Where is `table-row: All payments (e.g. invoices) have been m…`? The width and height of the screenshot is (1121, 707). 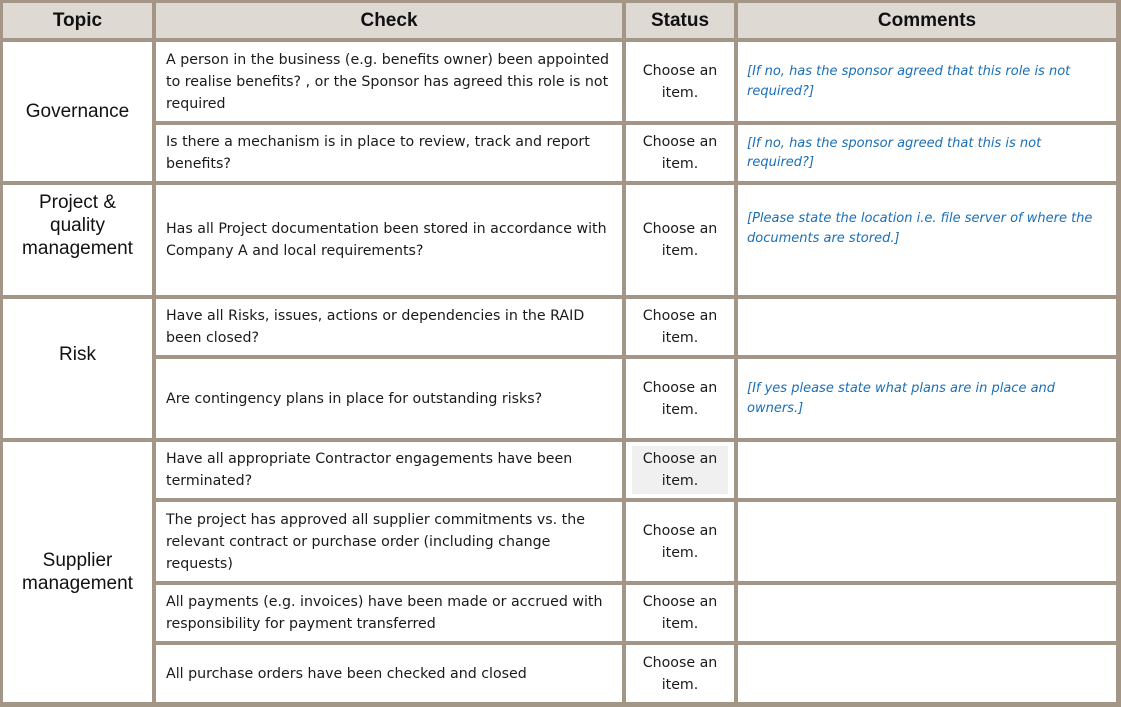 table-row: All payments (e.g. invoices) have been m… is located at coordinates (559, 613).